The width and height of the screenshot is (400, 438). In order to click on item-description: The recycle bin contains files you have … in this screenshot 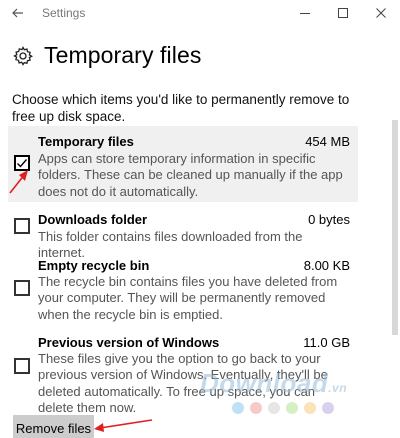, I will do `click(188, 298)`.